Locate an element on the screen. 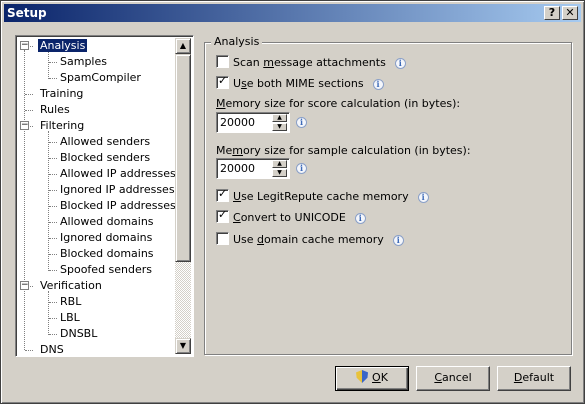 The height and width of the screenshot is (404, 585). window-title: Setup is located at coordinates (27, 13).